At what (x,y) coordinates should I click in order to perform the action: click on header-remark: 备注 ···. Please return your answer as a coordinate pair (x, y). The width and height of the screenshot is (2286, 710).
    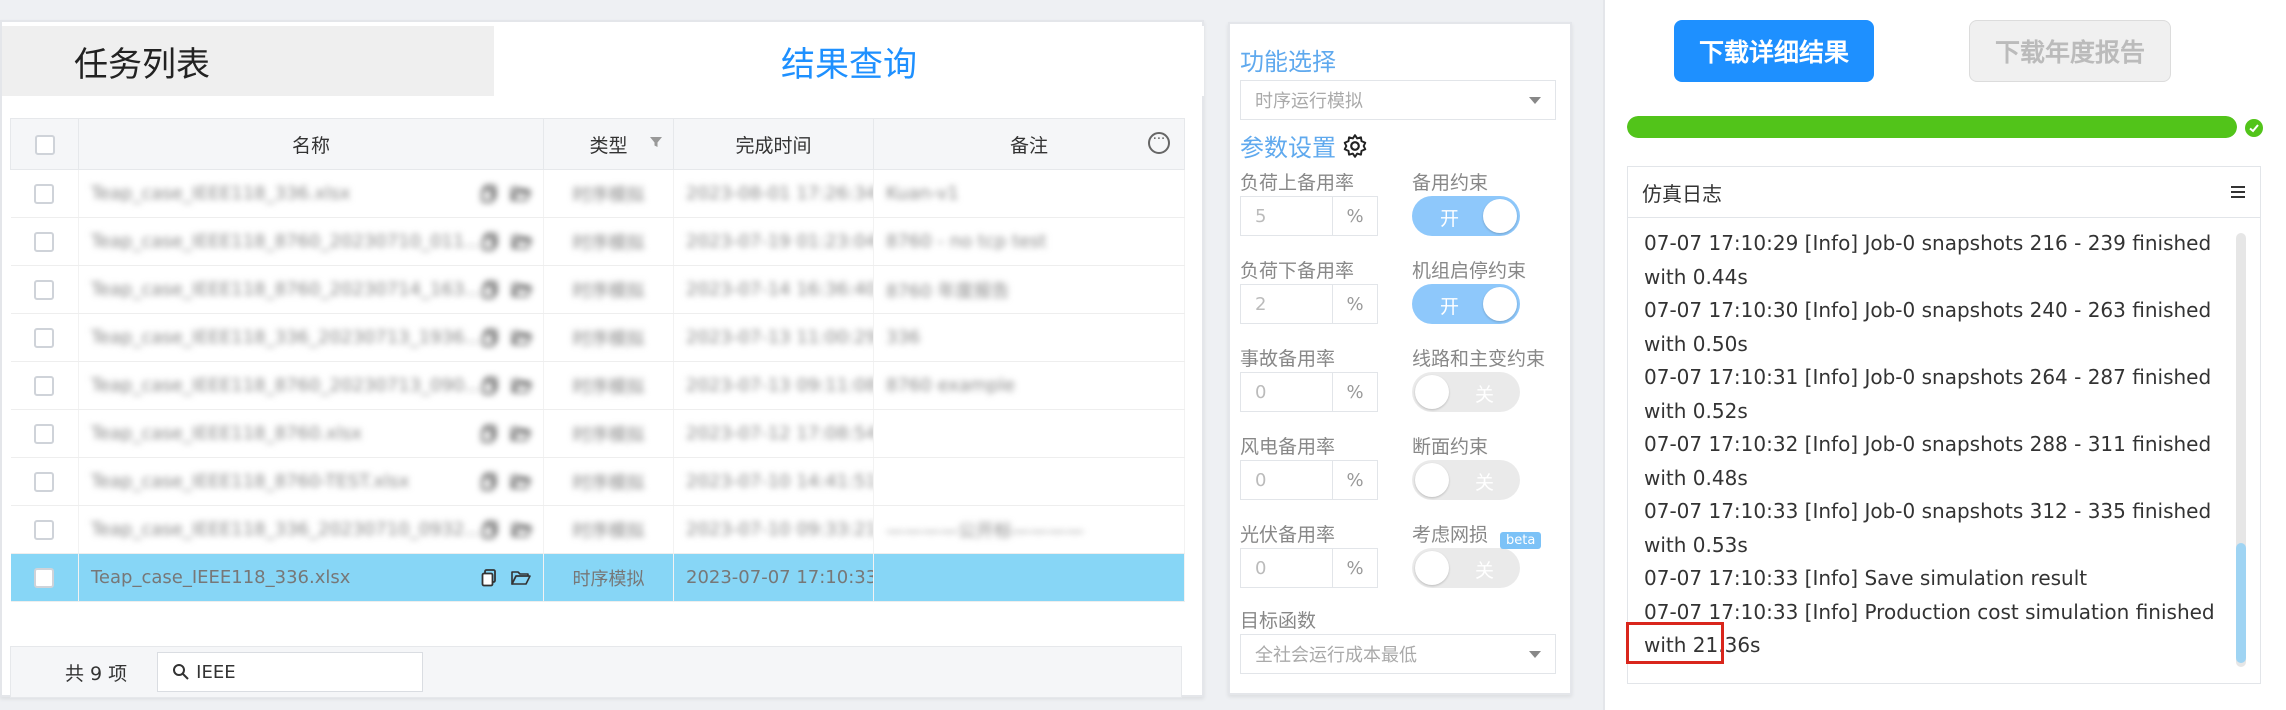
    Looking at the image, I should click on (1029, 144).